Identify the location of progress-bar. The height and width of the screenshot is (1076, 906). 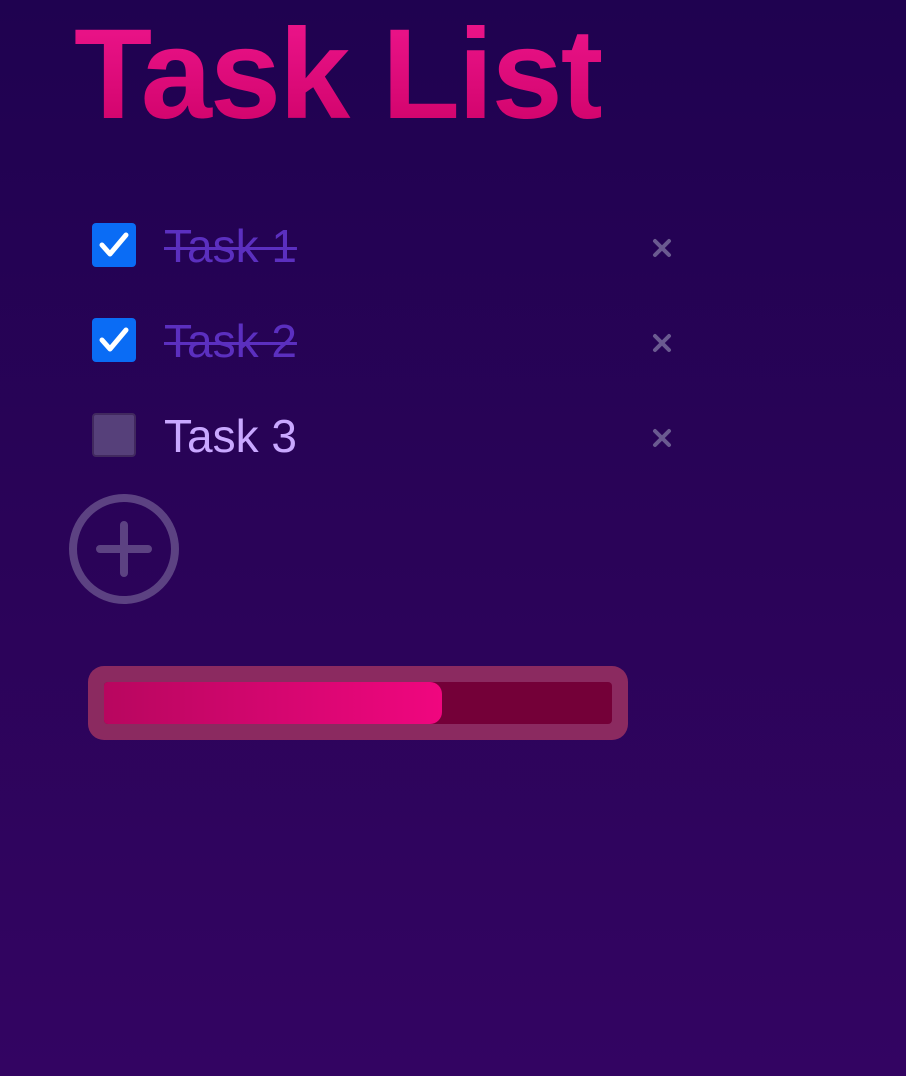
(358, 703).